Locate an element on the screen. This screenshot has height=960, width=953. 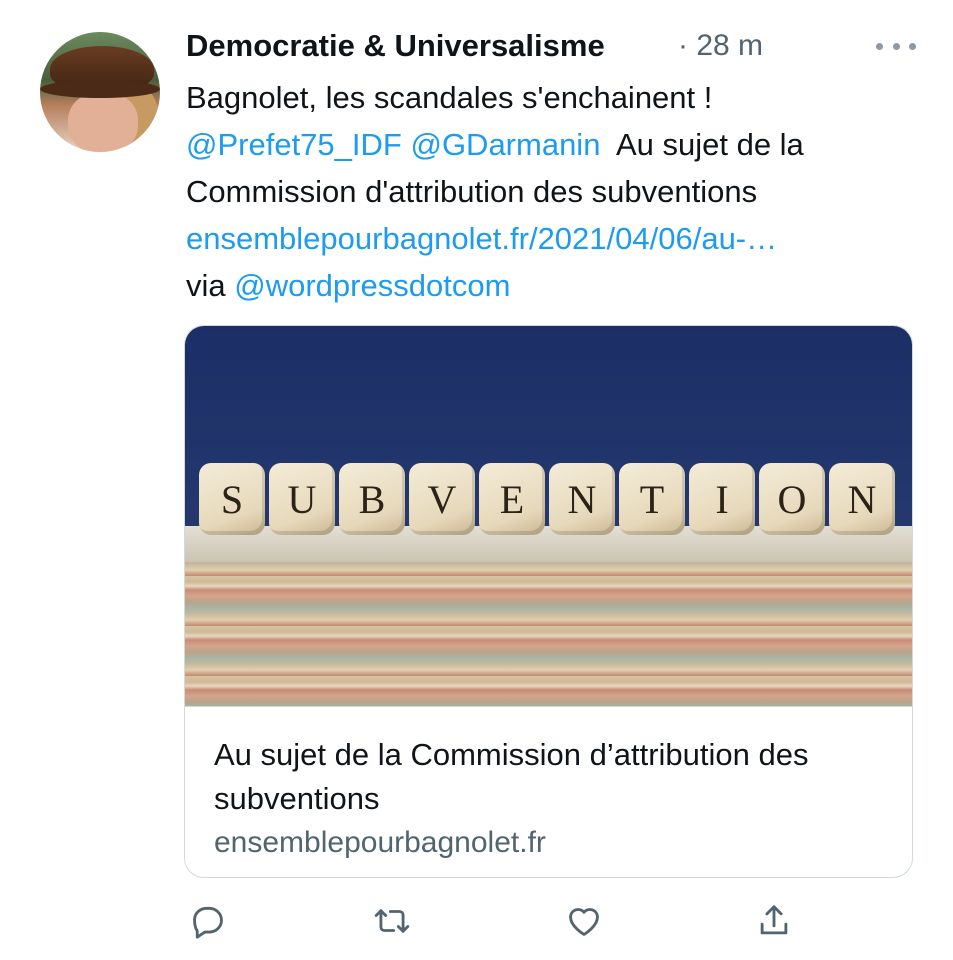
die-letter: S is located at coordinates (232, 499).